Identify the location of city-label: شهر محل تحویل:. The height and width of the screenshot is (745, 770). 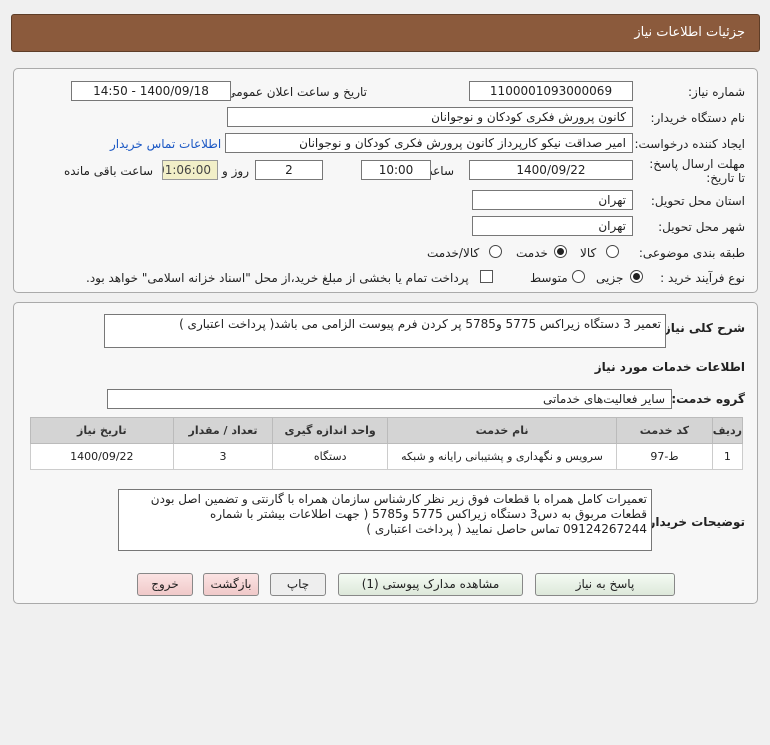
(701, 227).